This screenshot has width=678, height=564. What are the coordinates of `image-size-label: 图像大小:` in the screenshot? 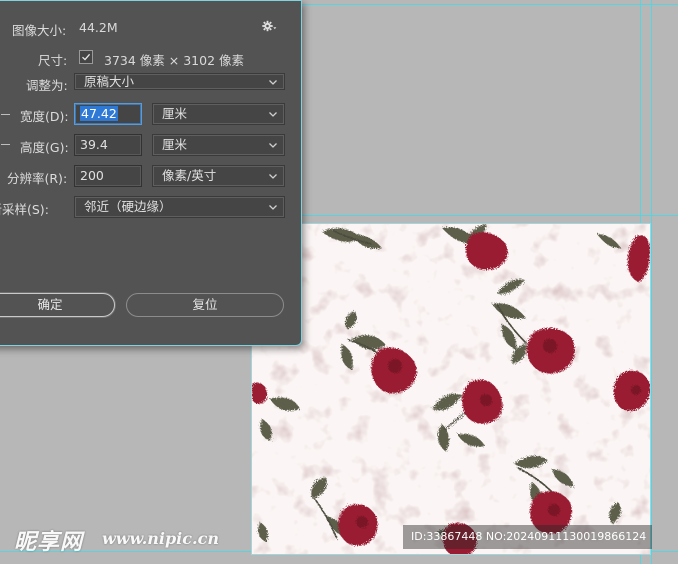 It's located at (39, 30).